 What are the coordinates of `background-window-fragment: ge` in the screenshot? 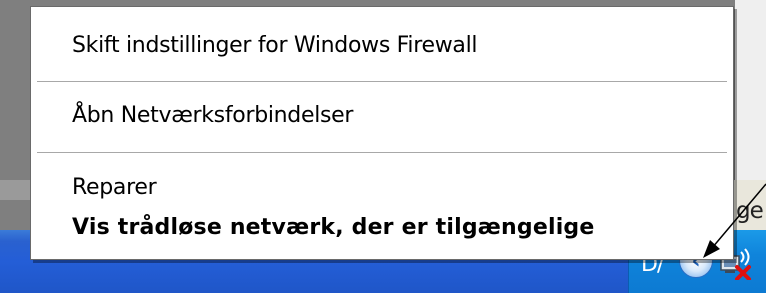 It's located at (748, 207).